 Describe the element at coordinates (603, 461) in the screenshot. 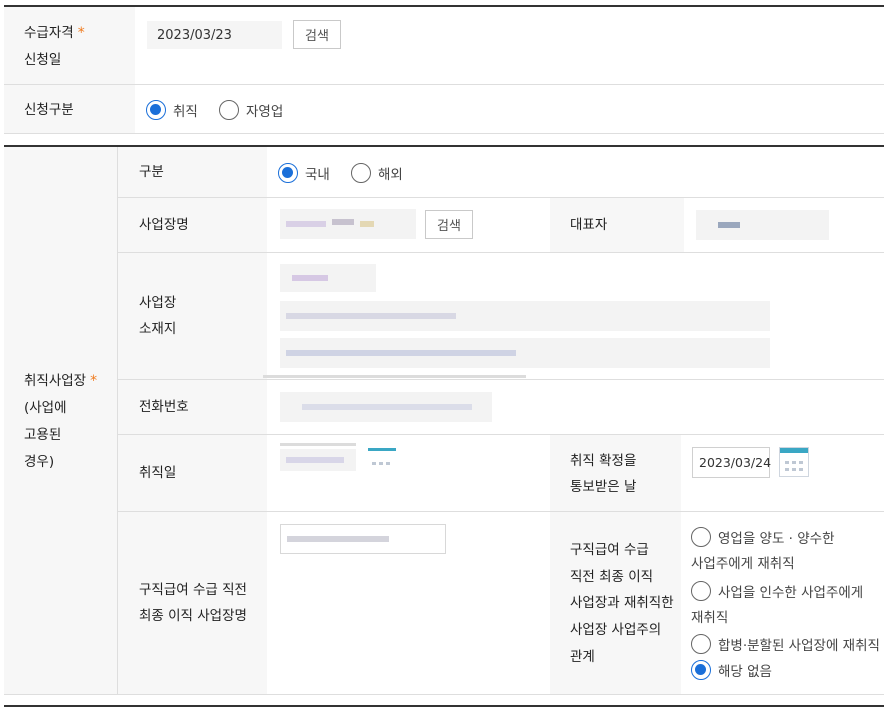

I see `confirm-date-label: 취직 확정을` at that location.